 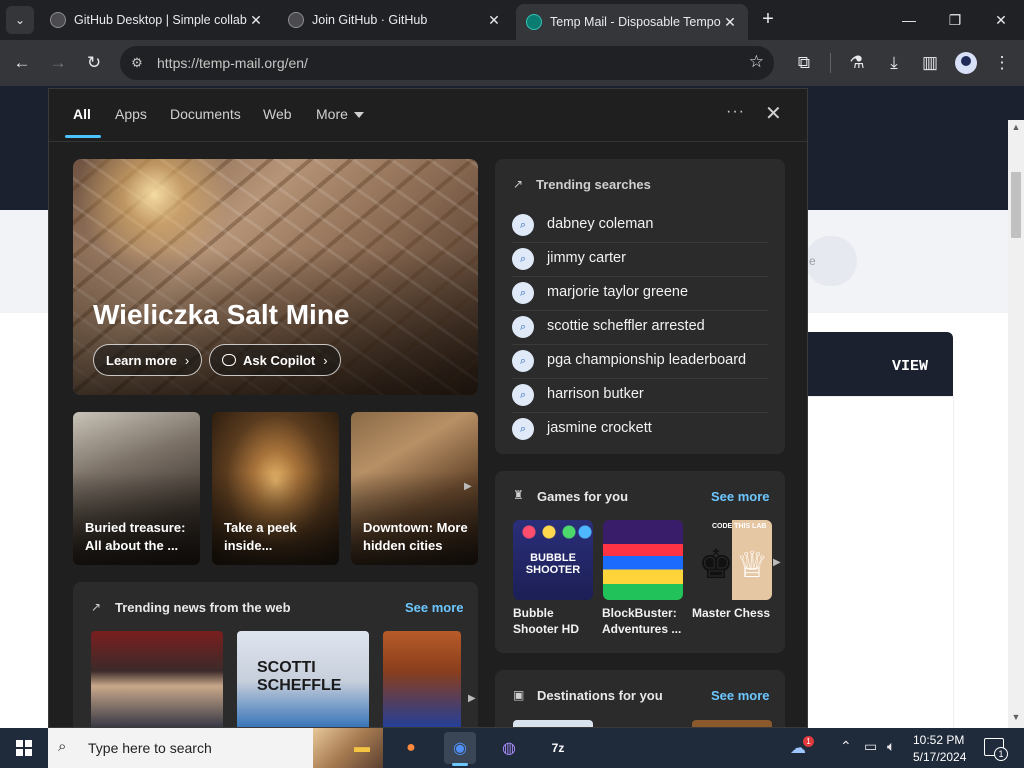 What do you see at coordinates (966, 63) in the screenshot?
I see `profile-avatar-icon` at bounding box center [966, 63].